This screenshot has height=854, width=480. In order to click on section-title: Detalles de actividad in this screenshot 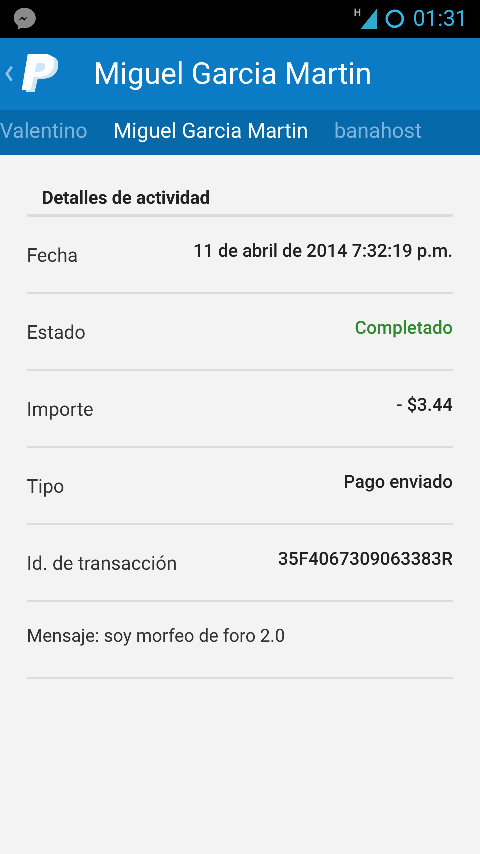, I will do `click(126, 198)`.